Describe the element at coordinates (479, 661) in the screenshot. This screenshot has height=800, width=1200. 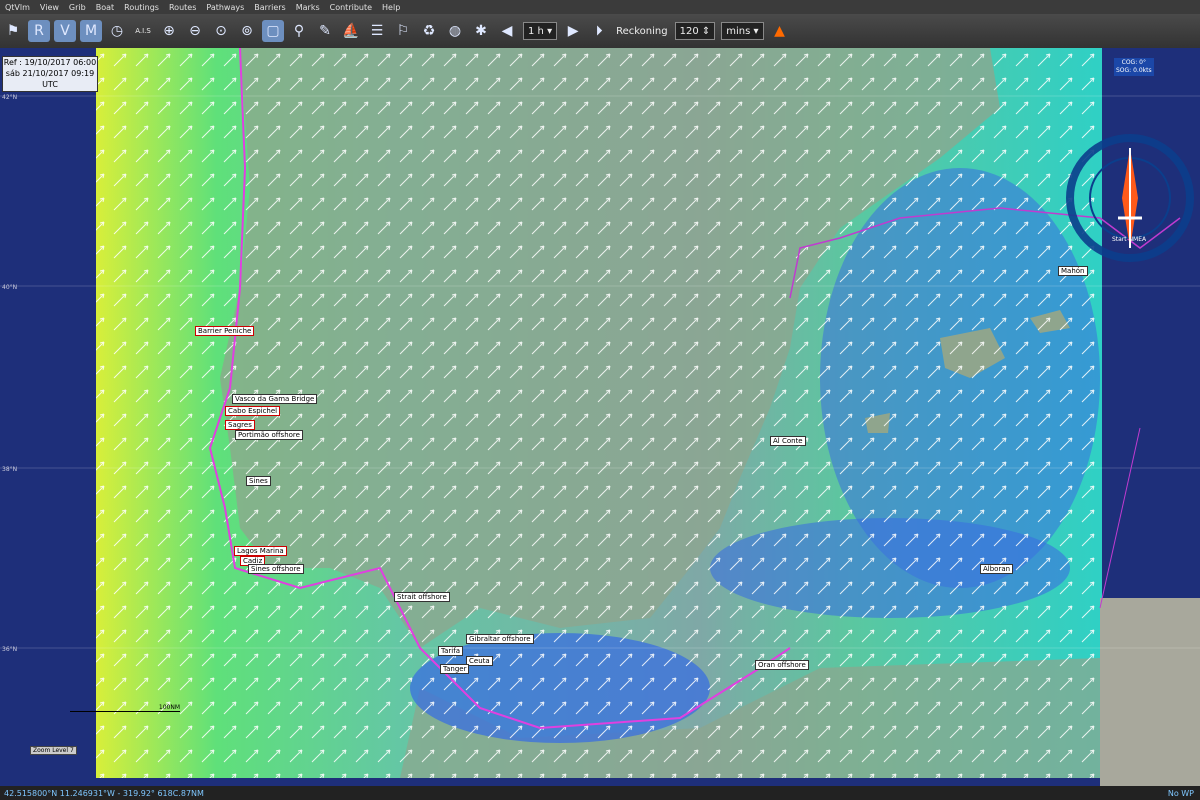
I see `mark-label: Ceuta` at that location.